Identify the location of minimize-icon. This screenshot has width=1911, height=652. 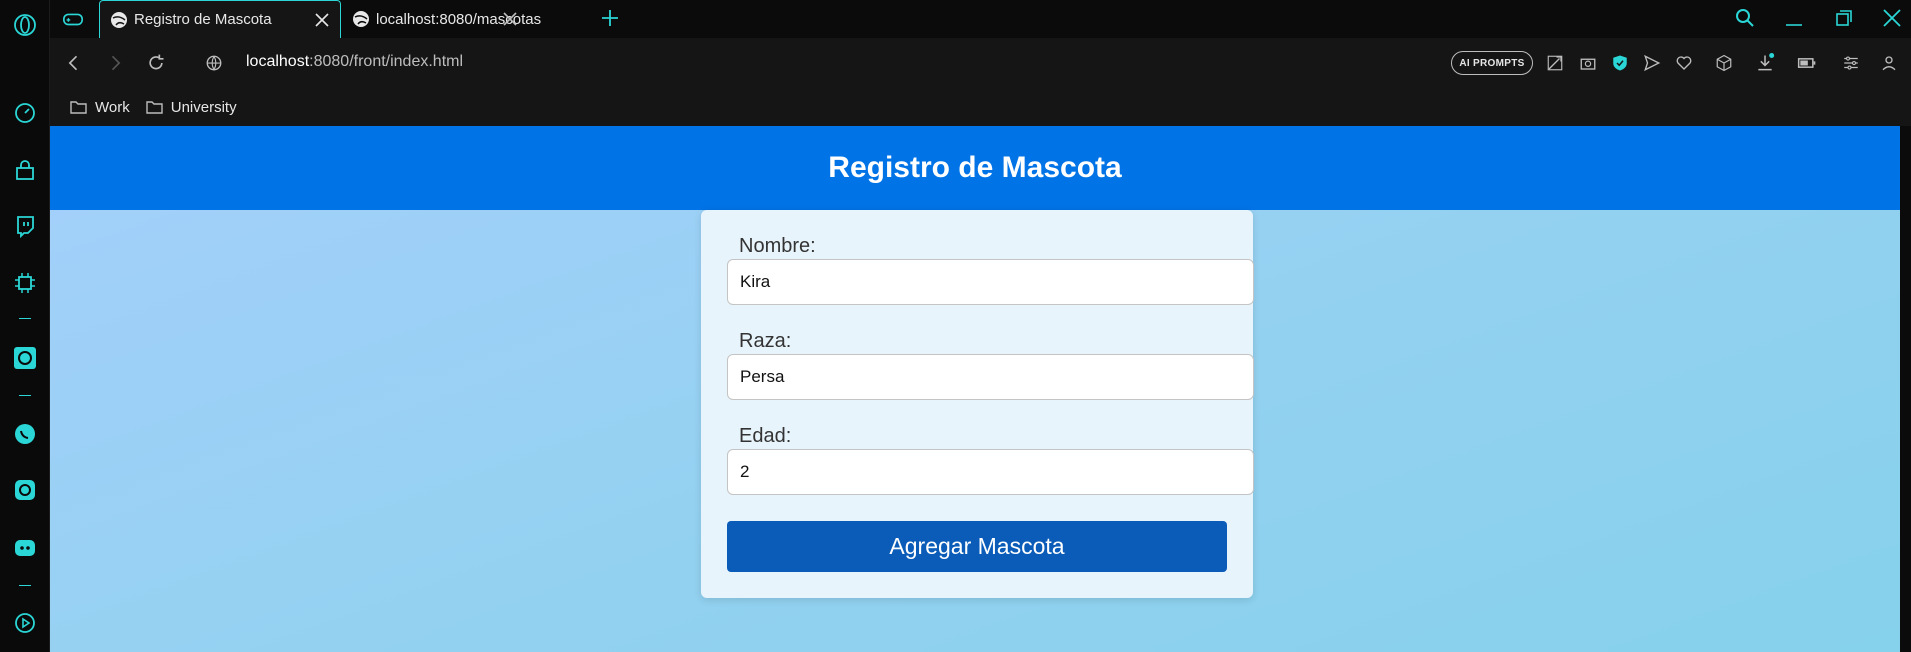
(1794, 18).